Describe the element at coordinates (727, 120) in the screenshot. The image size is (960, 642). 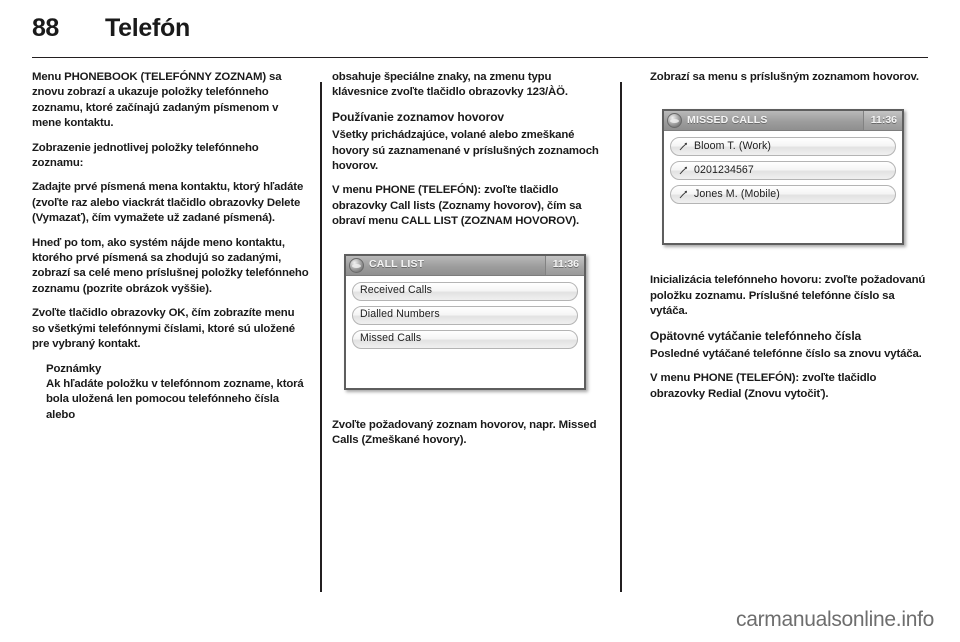
I see `missed-calls-screen-title: MISSED CALLS` at that location.